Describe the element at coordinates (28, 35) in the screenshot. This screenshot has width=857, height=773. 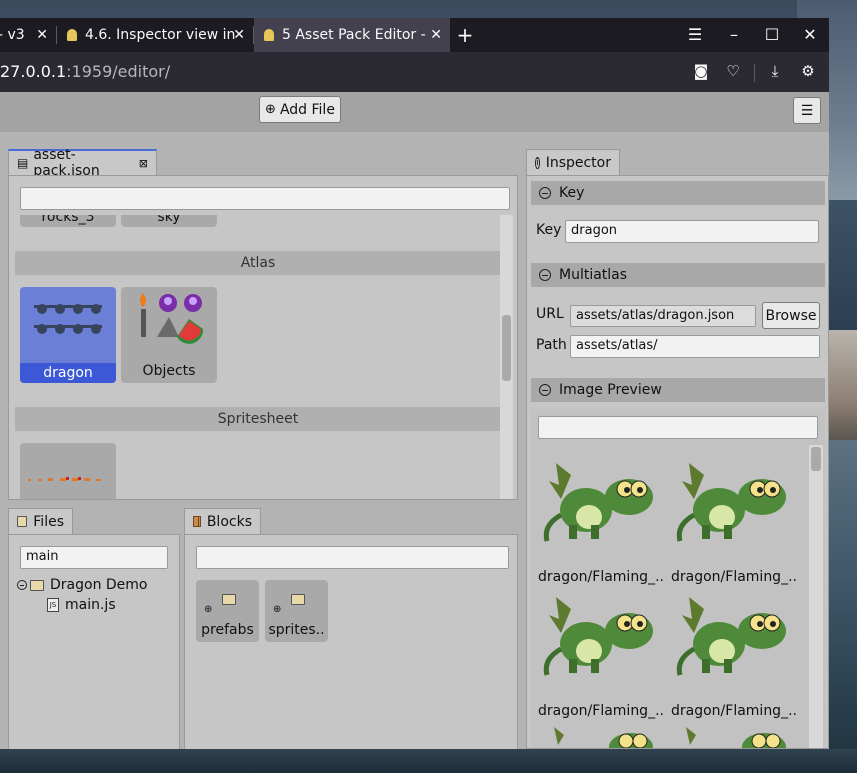
I see `browser-tab: - v3 ✕` at that location.